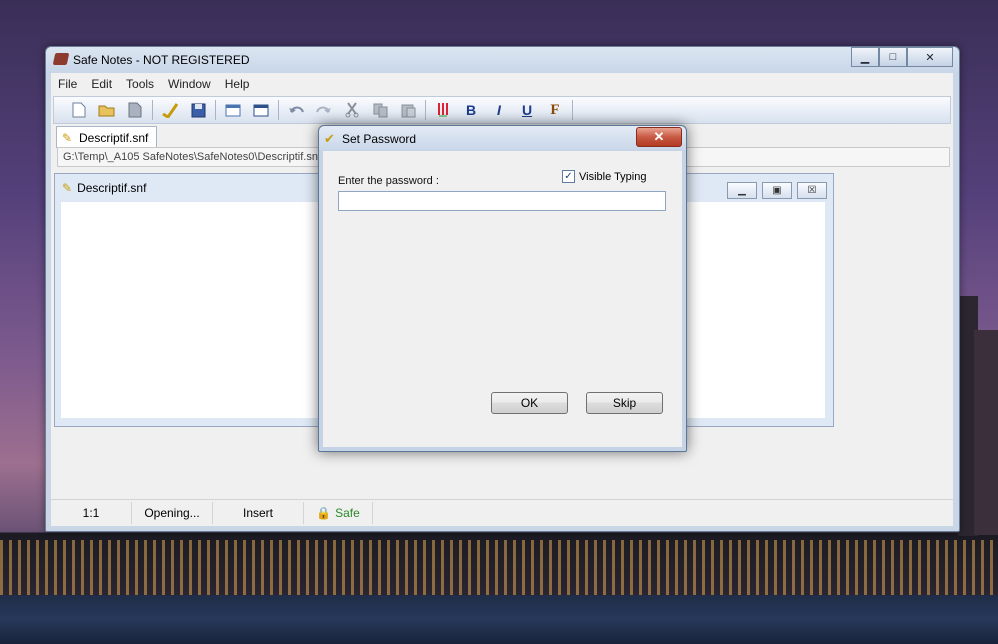  I want to click on lock-icon: 🔒, so click(324, 513).